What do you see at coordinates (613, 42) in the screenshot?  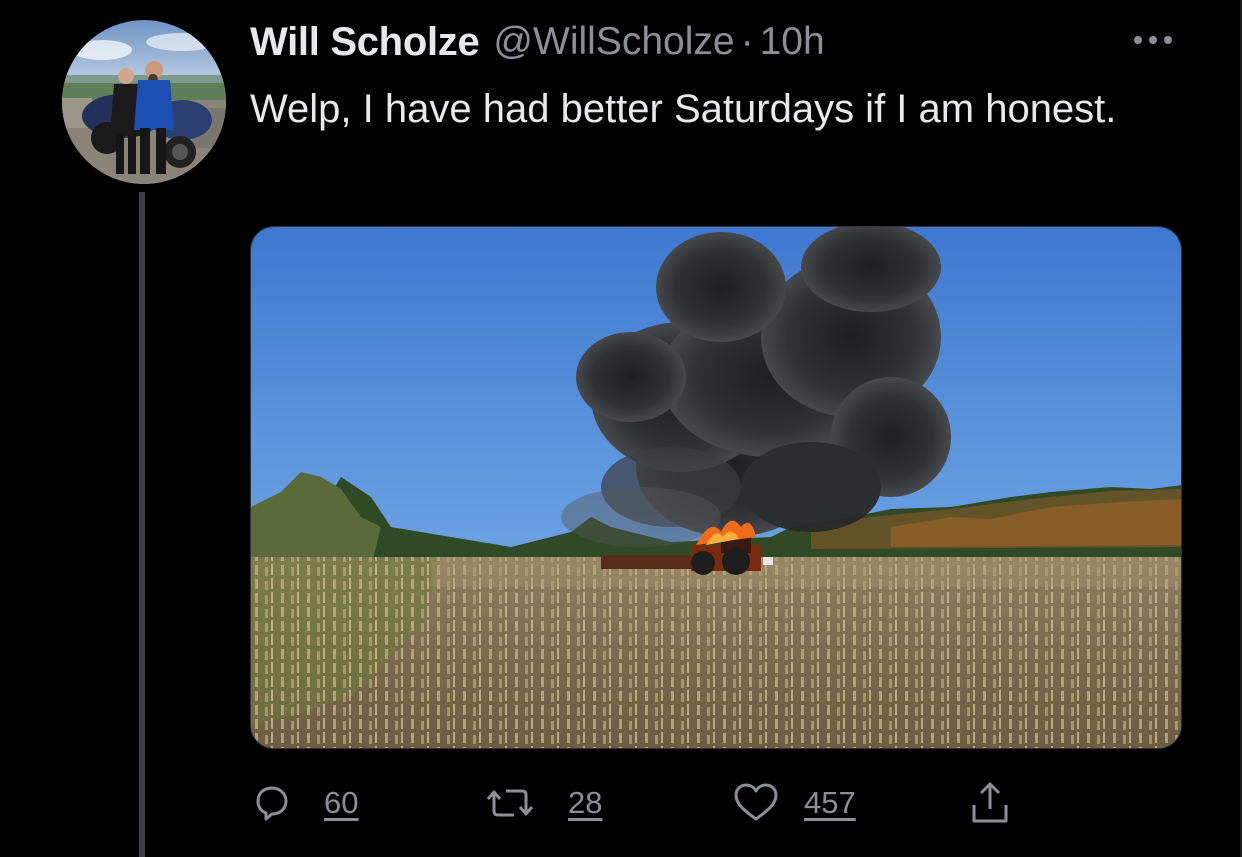 I see `user-handle: @WillScholze` at bounding box center [613, 42].